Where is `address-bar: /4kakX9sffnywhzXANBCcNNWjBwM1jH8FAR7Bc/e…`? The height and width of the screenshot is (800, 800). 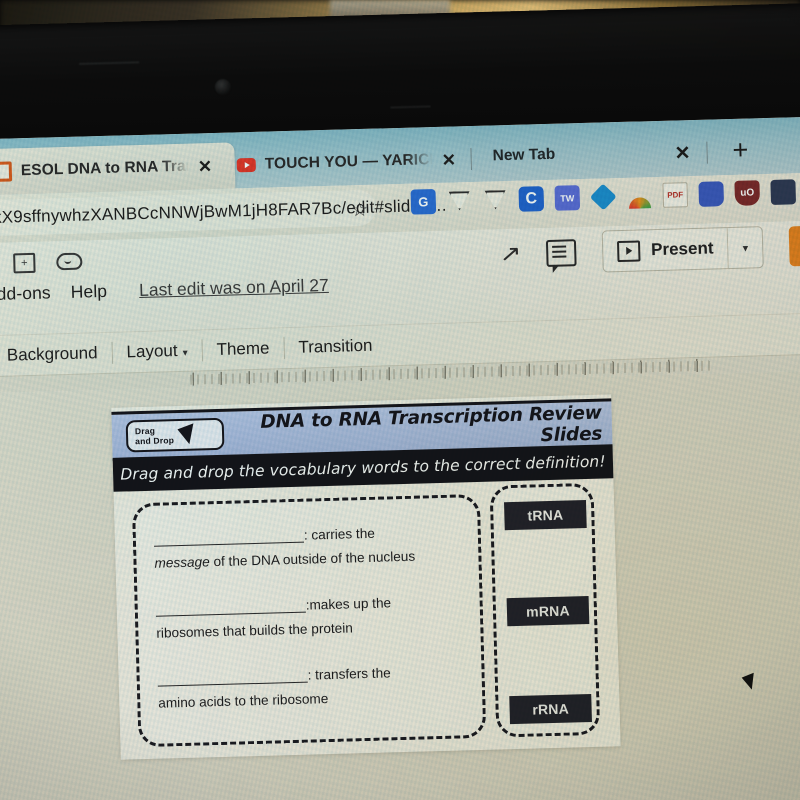 address-bar: /4kakX9sffnywhzXANBCcNNWjBwM1jH8FAR7Bc/e… is located at coordinates (224, 213).